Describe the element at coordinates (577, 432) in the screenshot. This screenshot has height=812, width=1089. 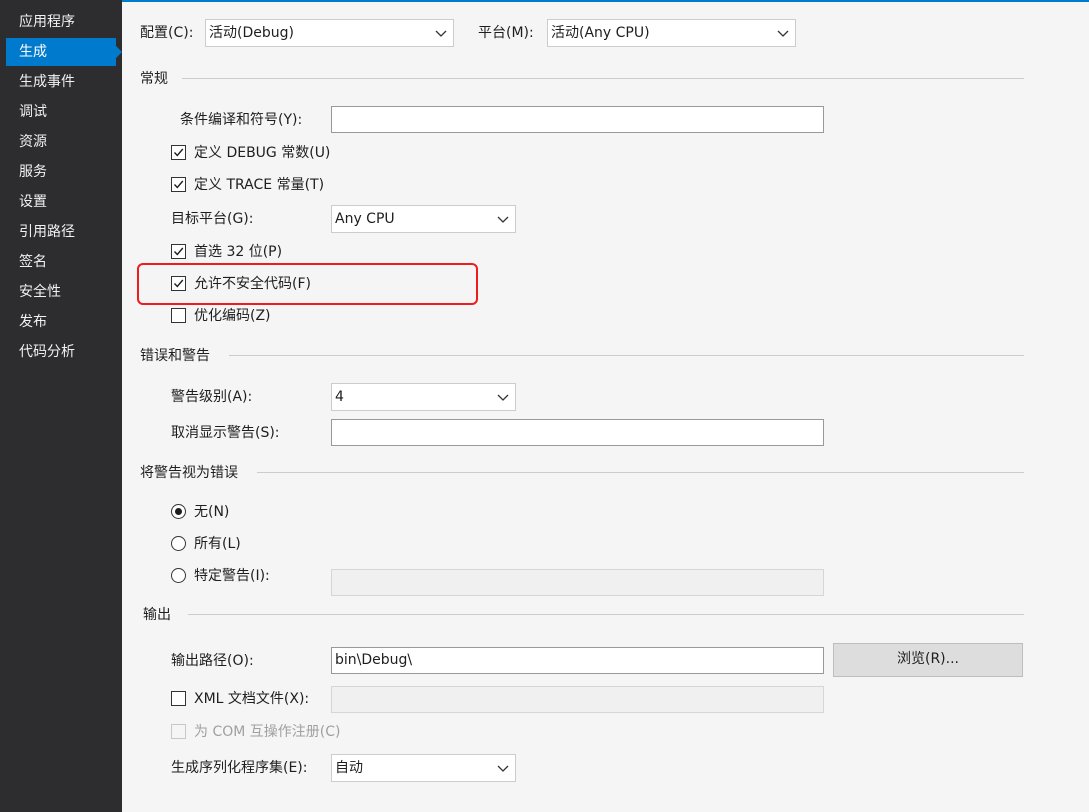
I see `suppress-warnings-input` at that location.